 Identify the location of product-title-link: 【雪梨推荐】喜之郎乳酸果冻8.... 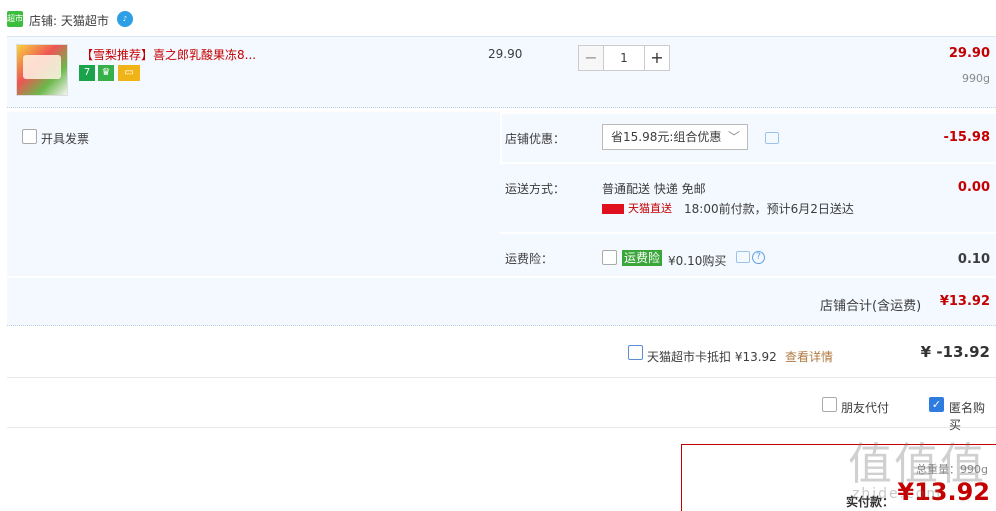
(168, 54).